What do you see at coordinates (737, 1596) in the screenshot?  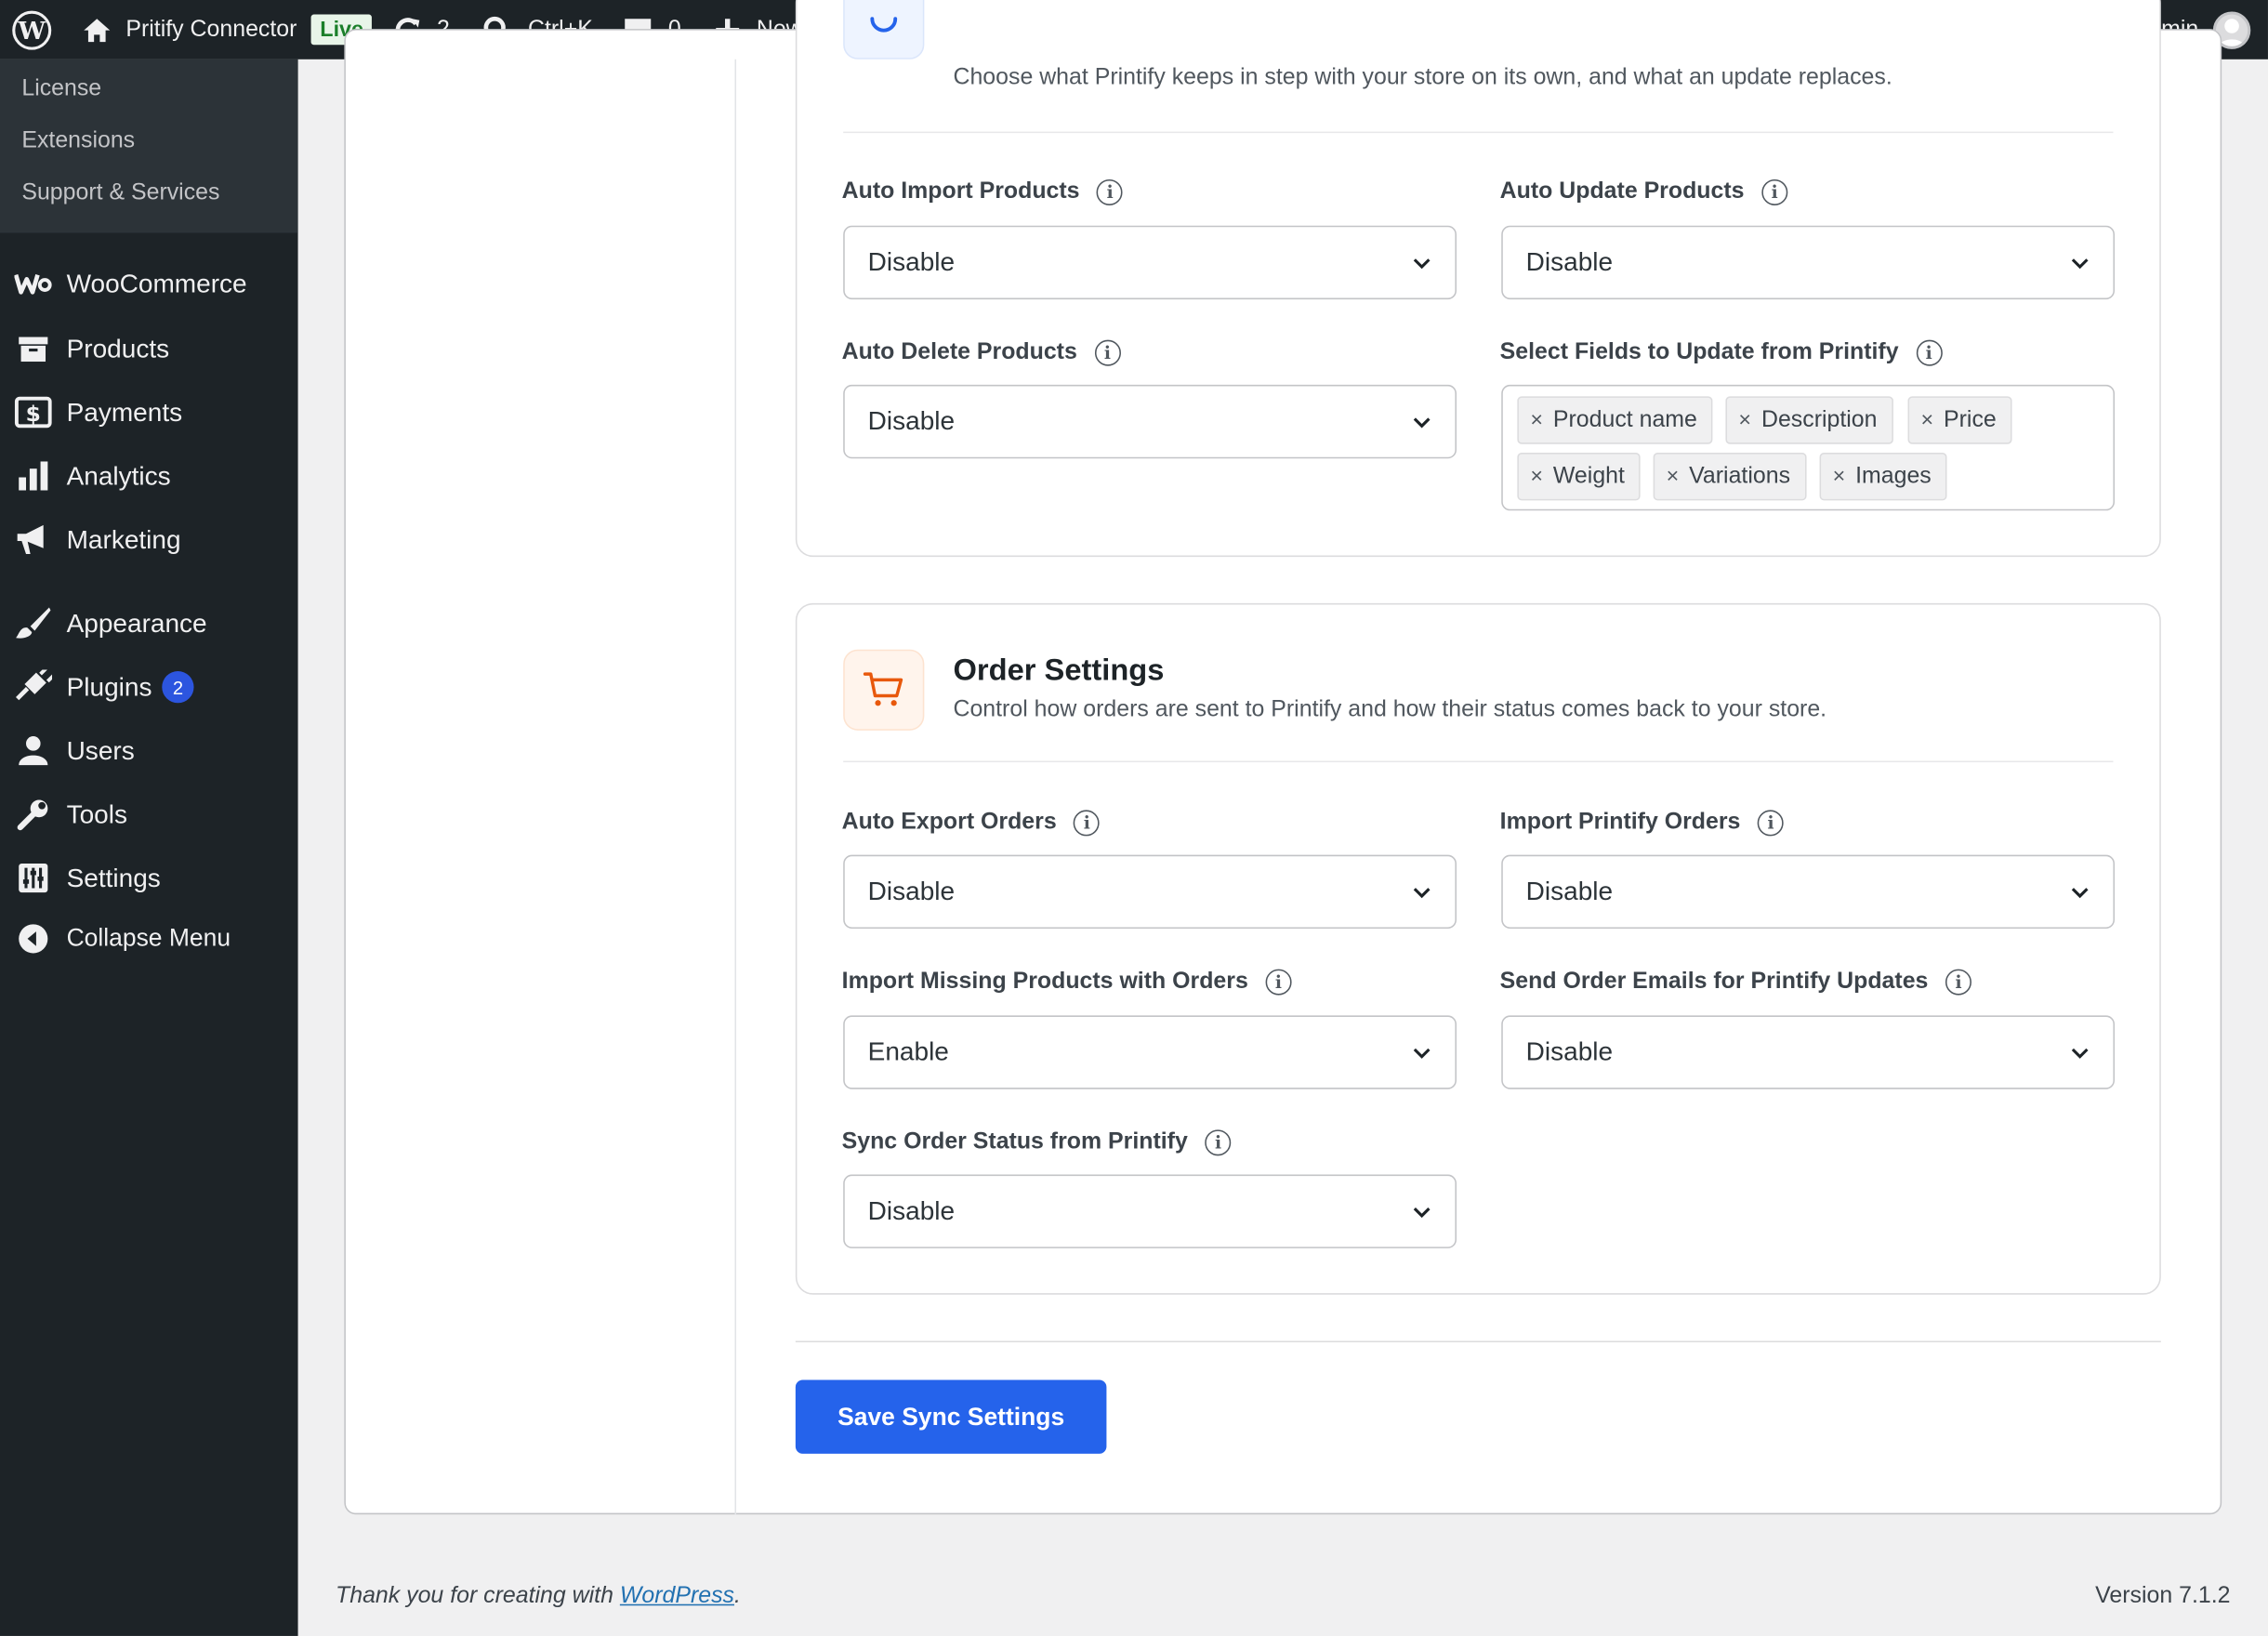 I see `footer-thanks-suffix: .` at bounding box center [737, 1596].